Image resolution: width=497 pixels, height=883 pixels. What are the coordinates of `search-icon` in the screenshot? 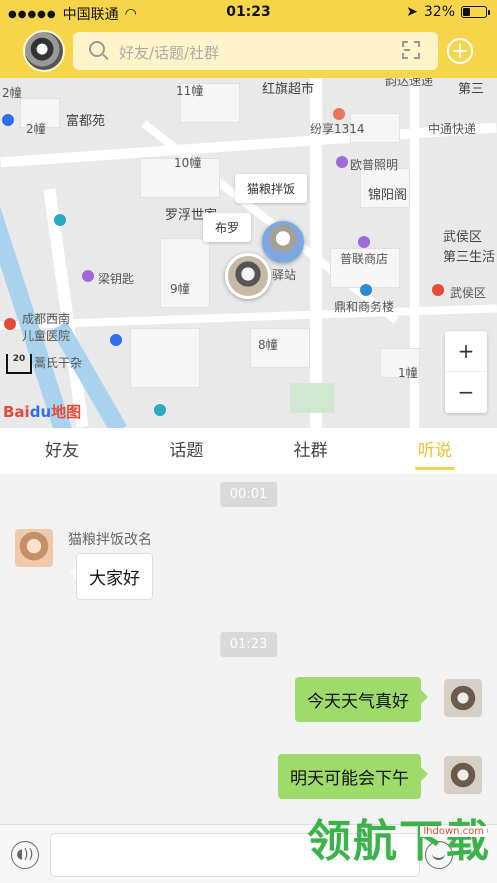 It's located at (97, 49).